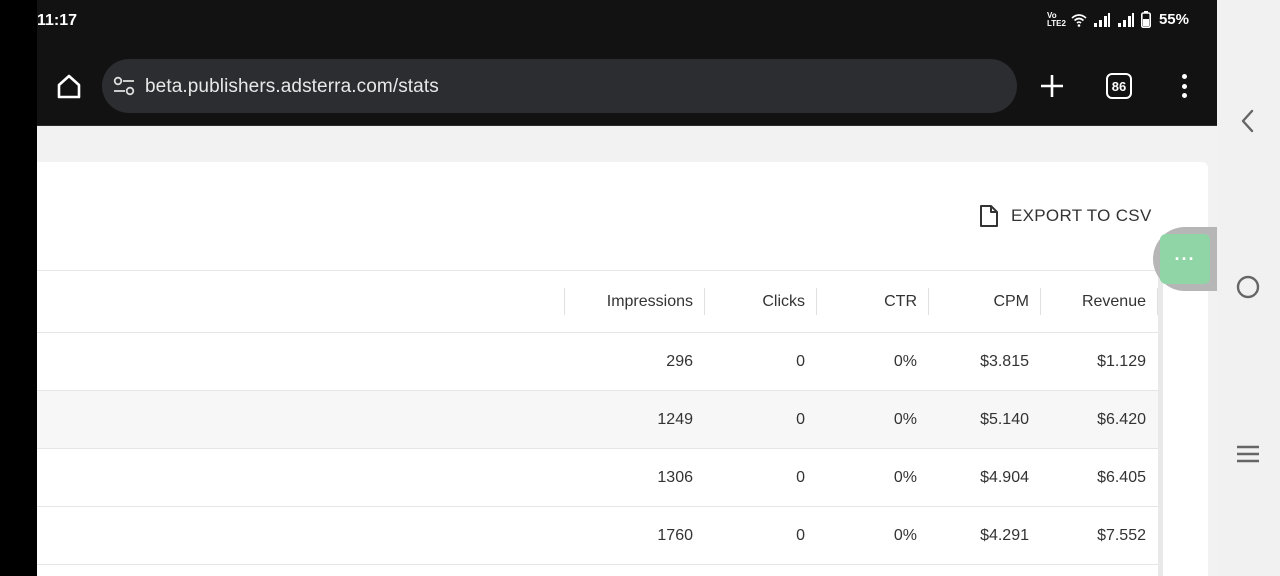 The height and width of the screenshot is (576, 1280). Describe the element at coordinates (866, 301) in the screenshot. I see `column-header-ctr: CTR` at that location.